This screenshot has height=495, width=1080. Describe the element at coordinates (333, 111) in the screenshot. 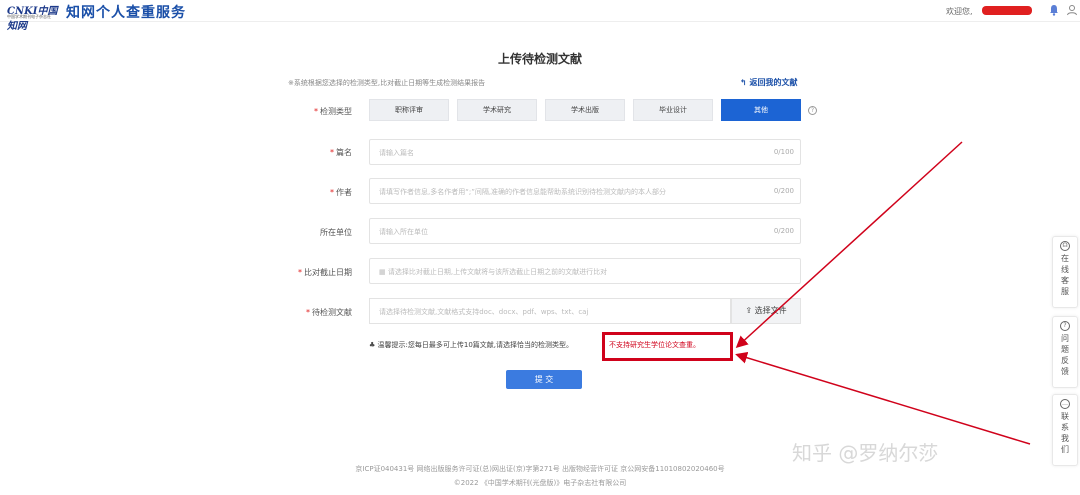

I see `type-label: * 检测类型` at that location.